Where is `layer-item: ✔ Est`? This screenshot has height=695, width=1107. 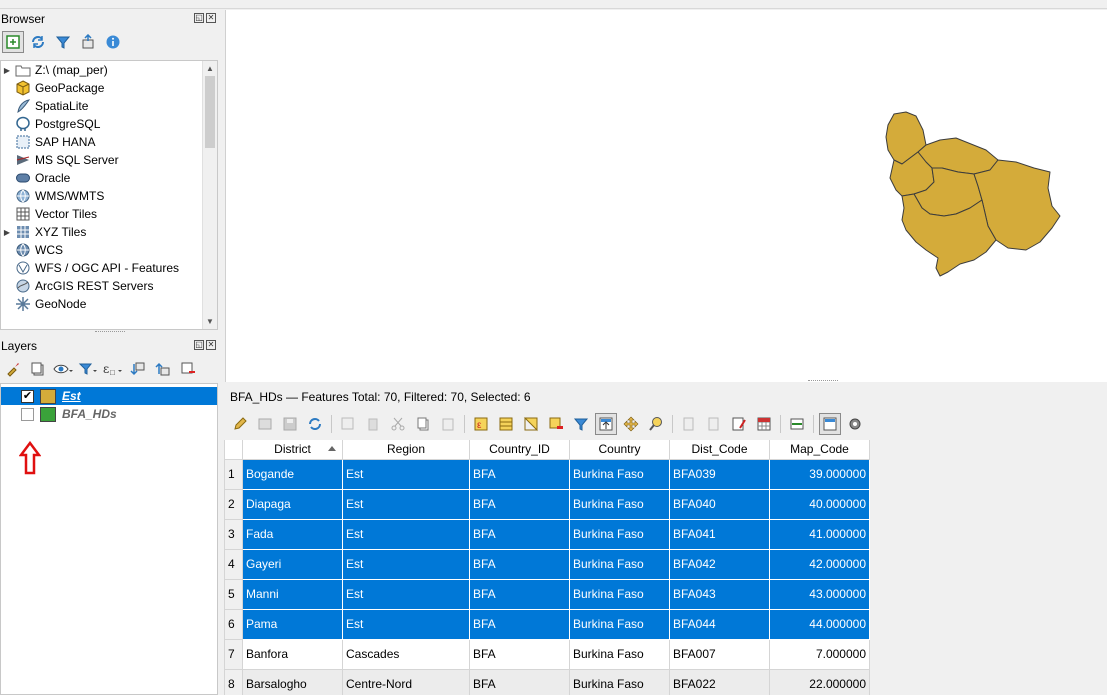 layer-item: ✔ Est is located at coordinates (109, 396).